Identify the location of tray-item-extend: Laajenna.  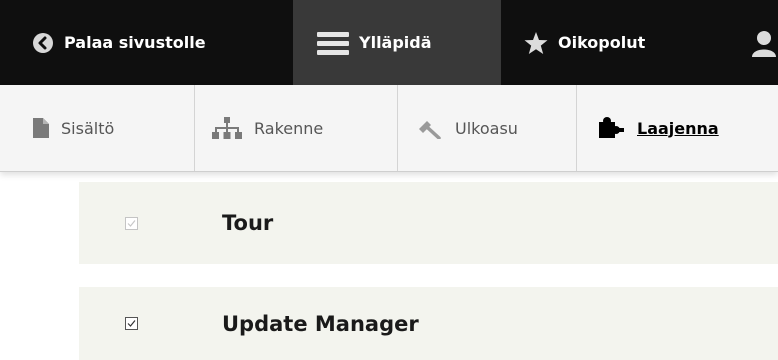
(658, 128).